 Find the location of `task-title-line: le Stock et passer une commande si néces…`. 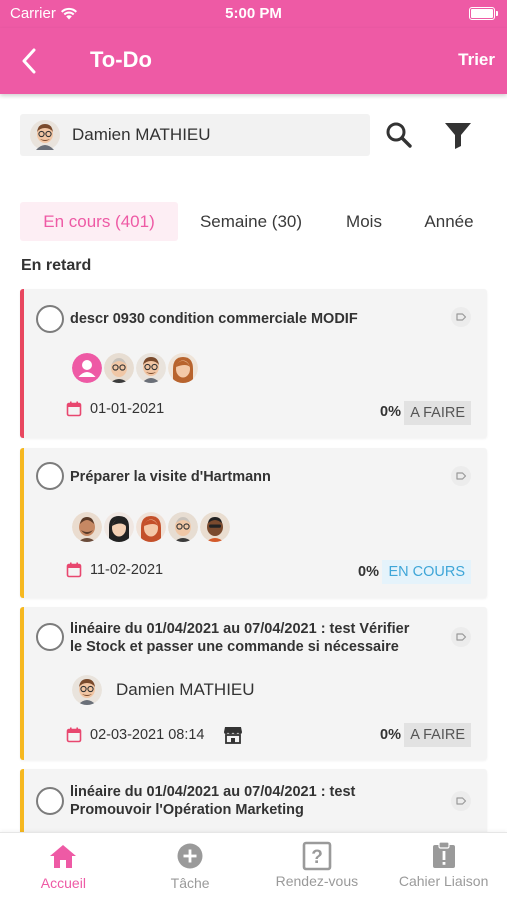

task-title-line: le Stock et passer une commande si néces… is located at coordinates (234, 647).